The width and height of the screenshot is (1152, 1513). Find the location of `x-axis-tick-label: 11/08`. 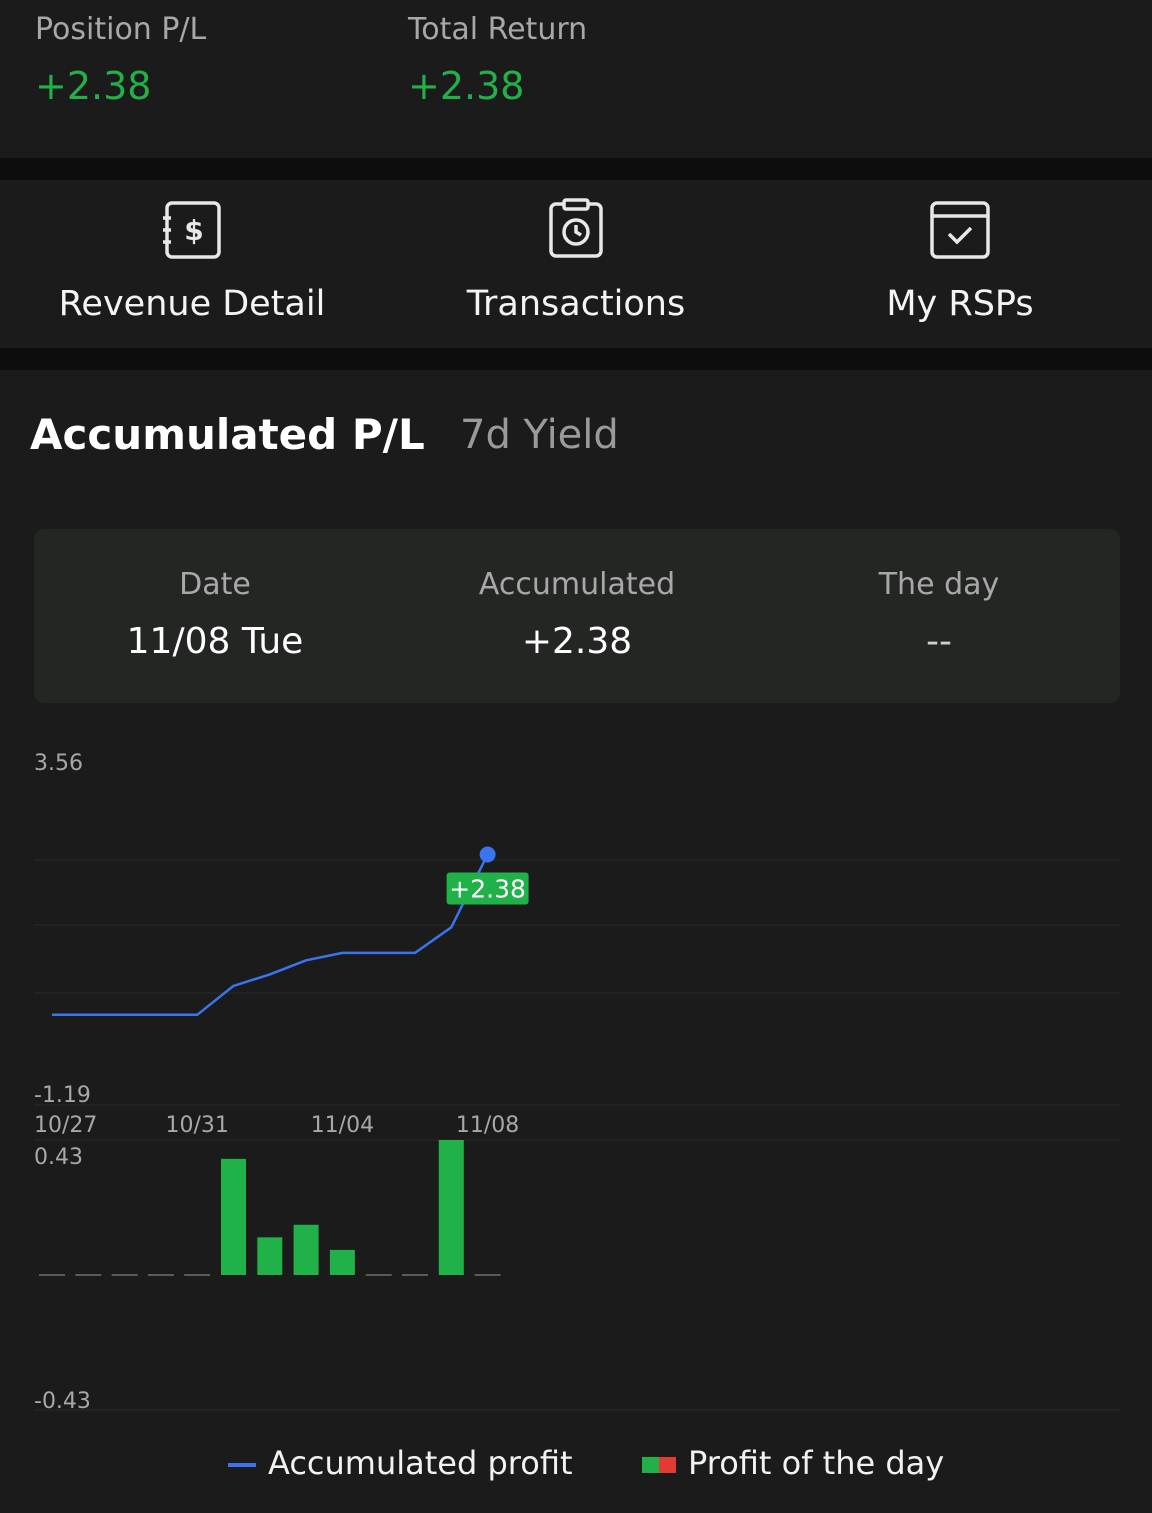

x-axis-tick-label: 11/08 is located at coordinates (487, 1125).